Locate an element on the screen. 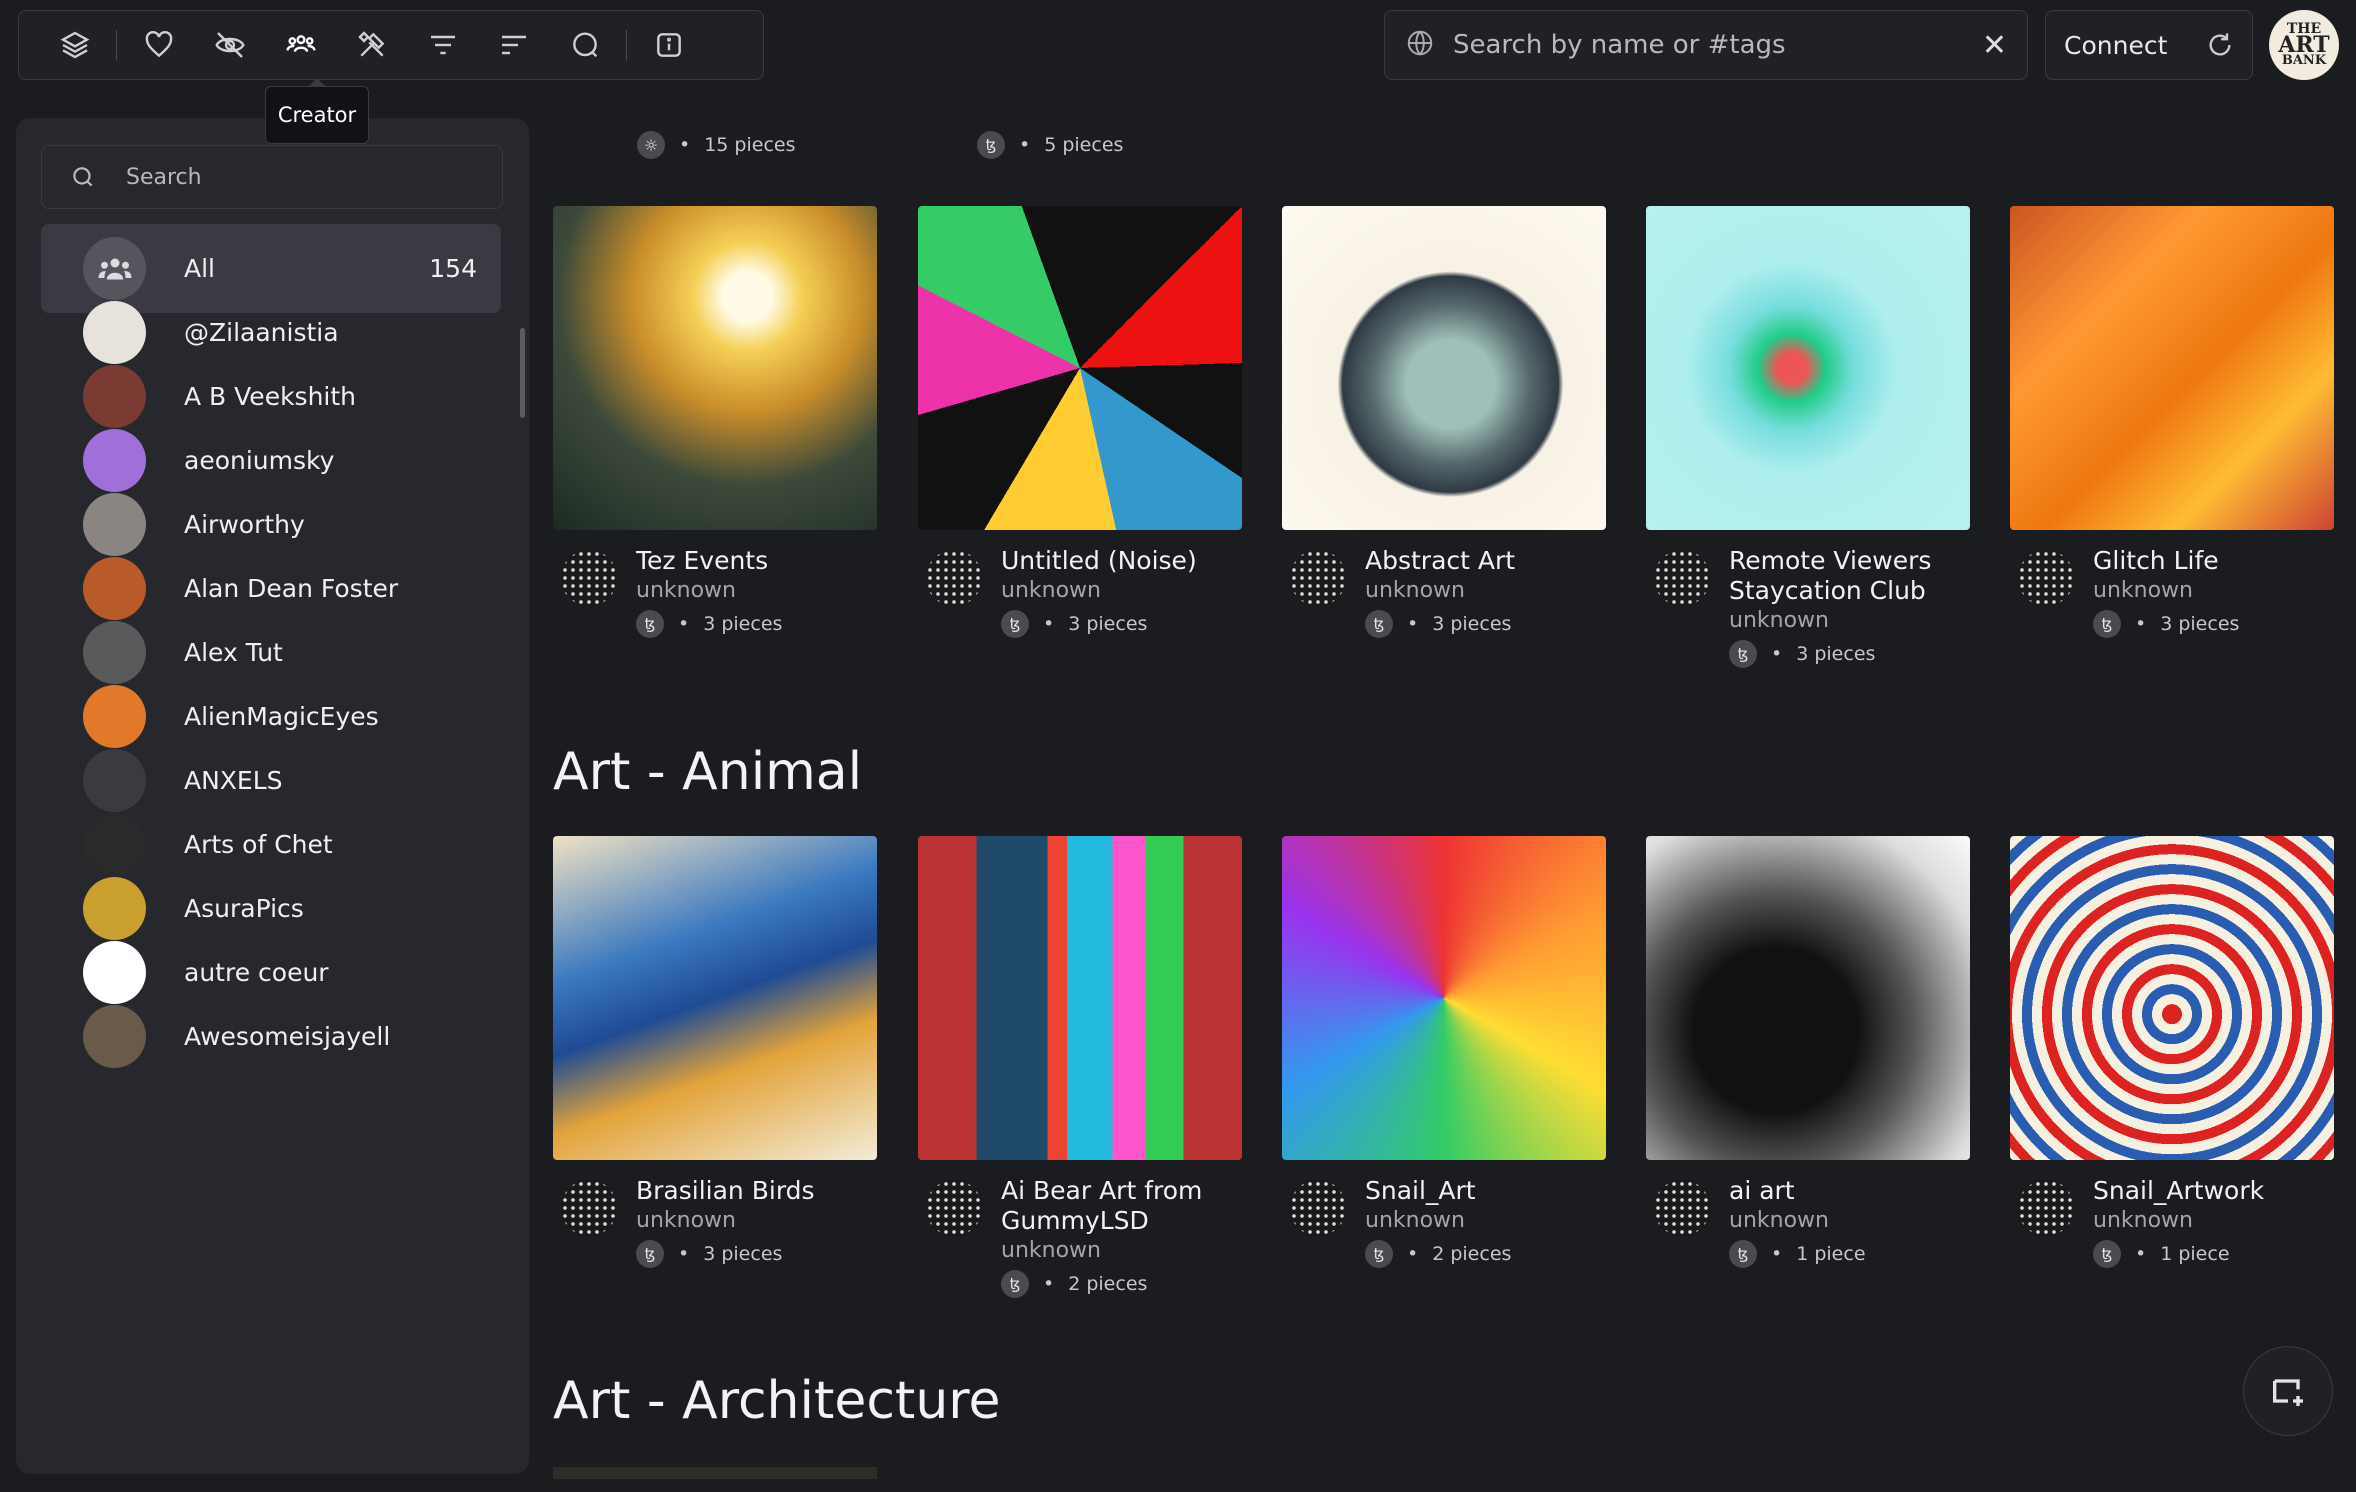 This screenshot has width=2356, height=1492. art-bank-logo: THE ART BANK is located at coordinates (2304, 45).